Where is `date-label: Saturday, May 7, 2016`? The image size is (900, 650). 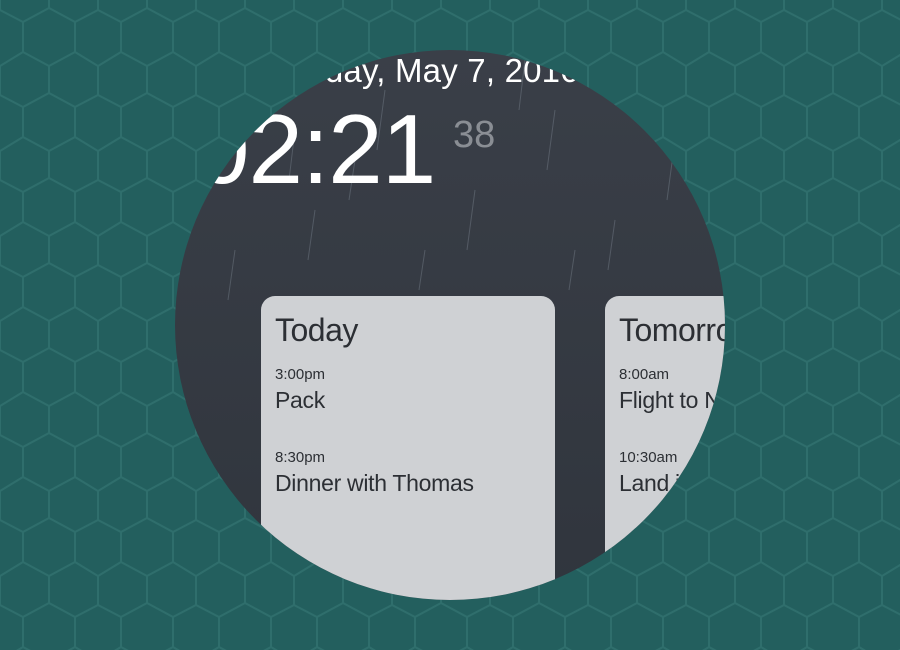 date-label: Saturday, May 7, 2016 is located at coordinates (412, 70).